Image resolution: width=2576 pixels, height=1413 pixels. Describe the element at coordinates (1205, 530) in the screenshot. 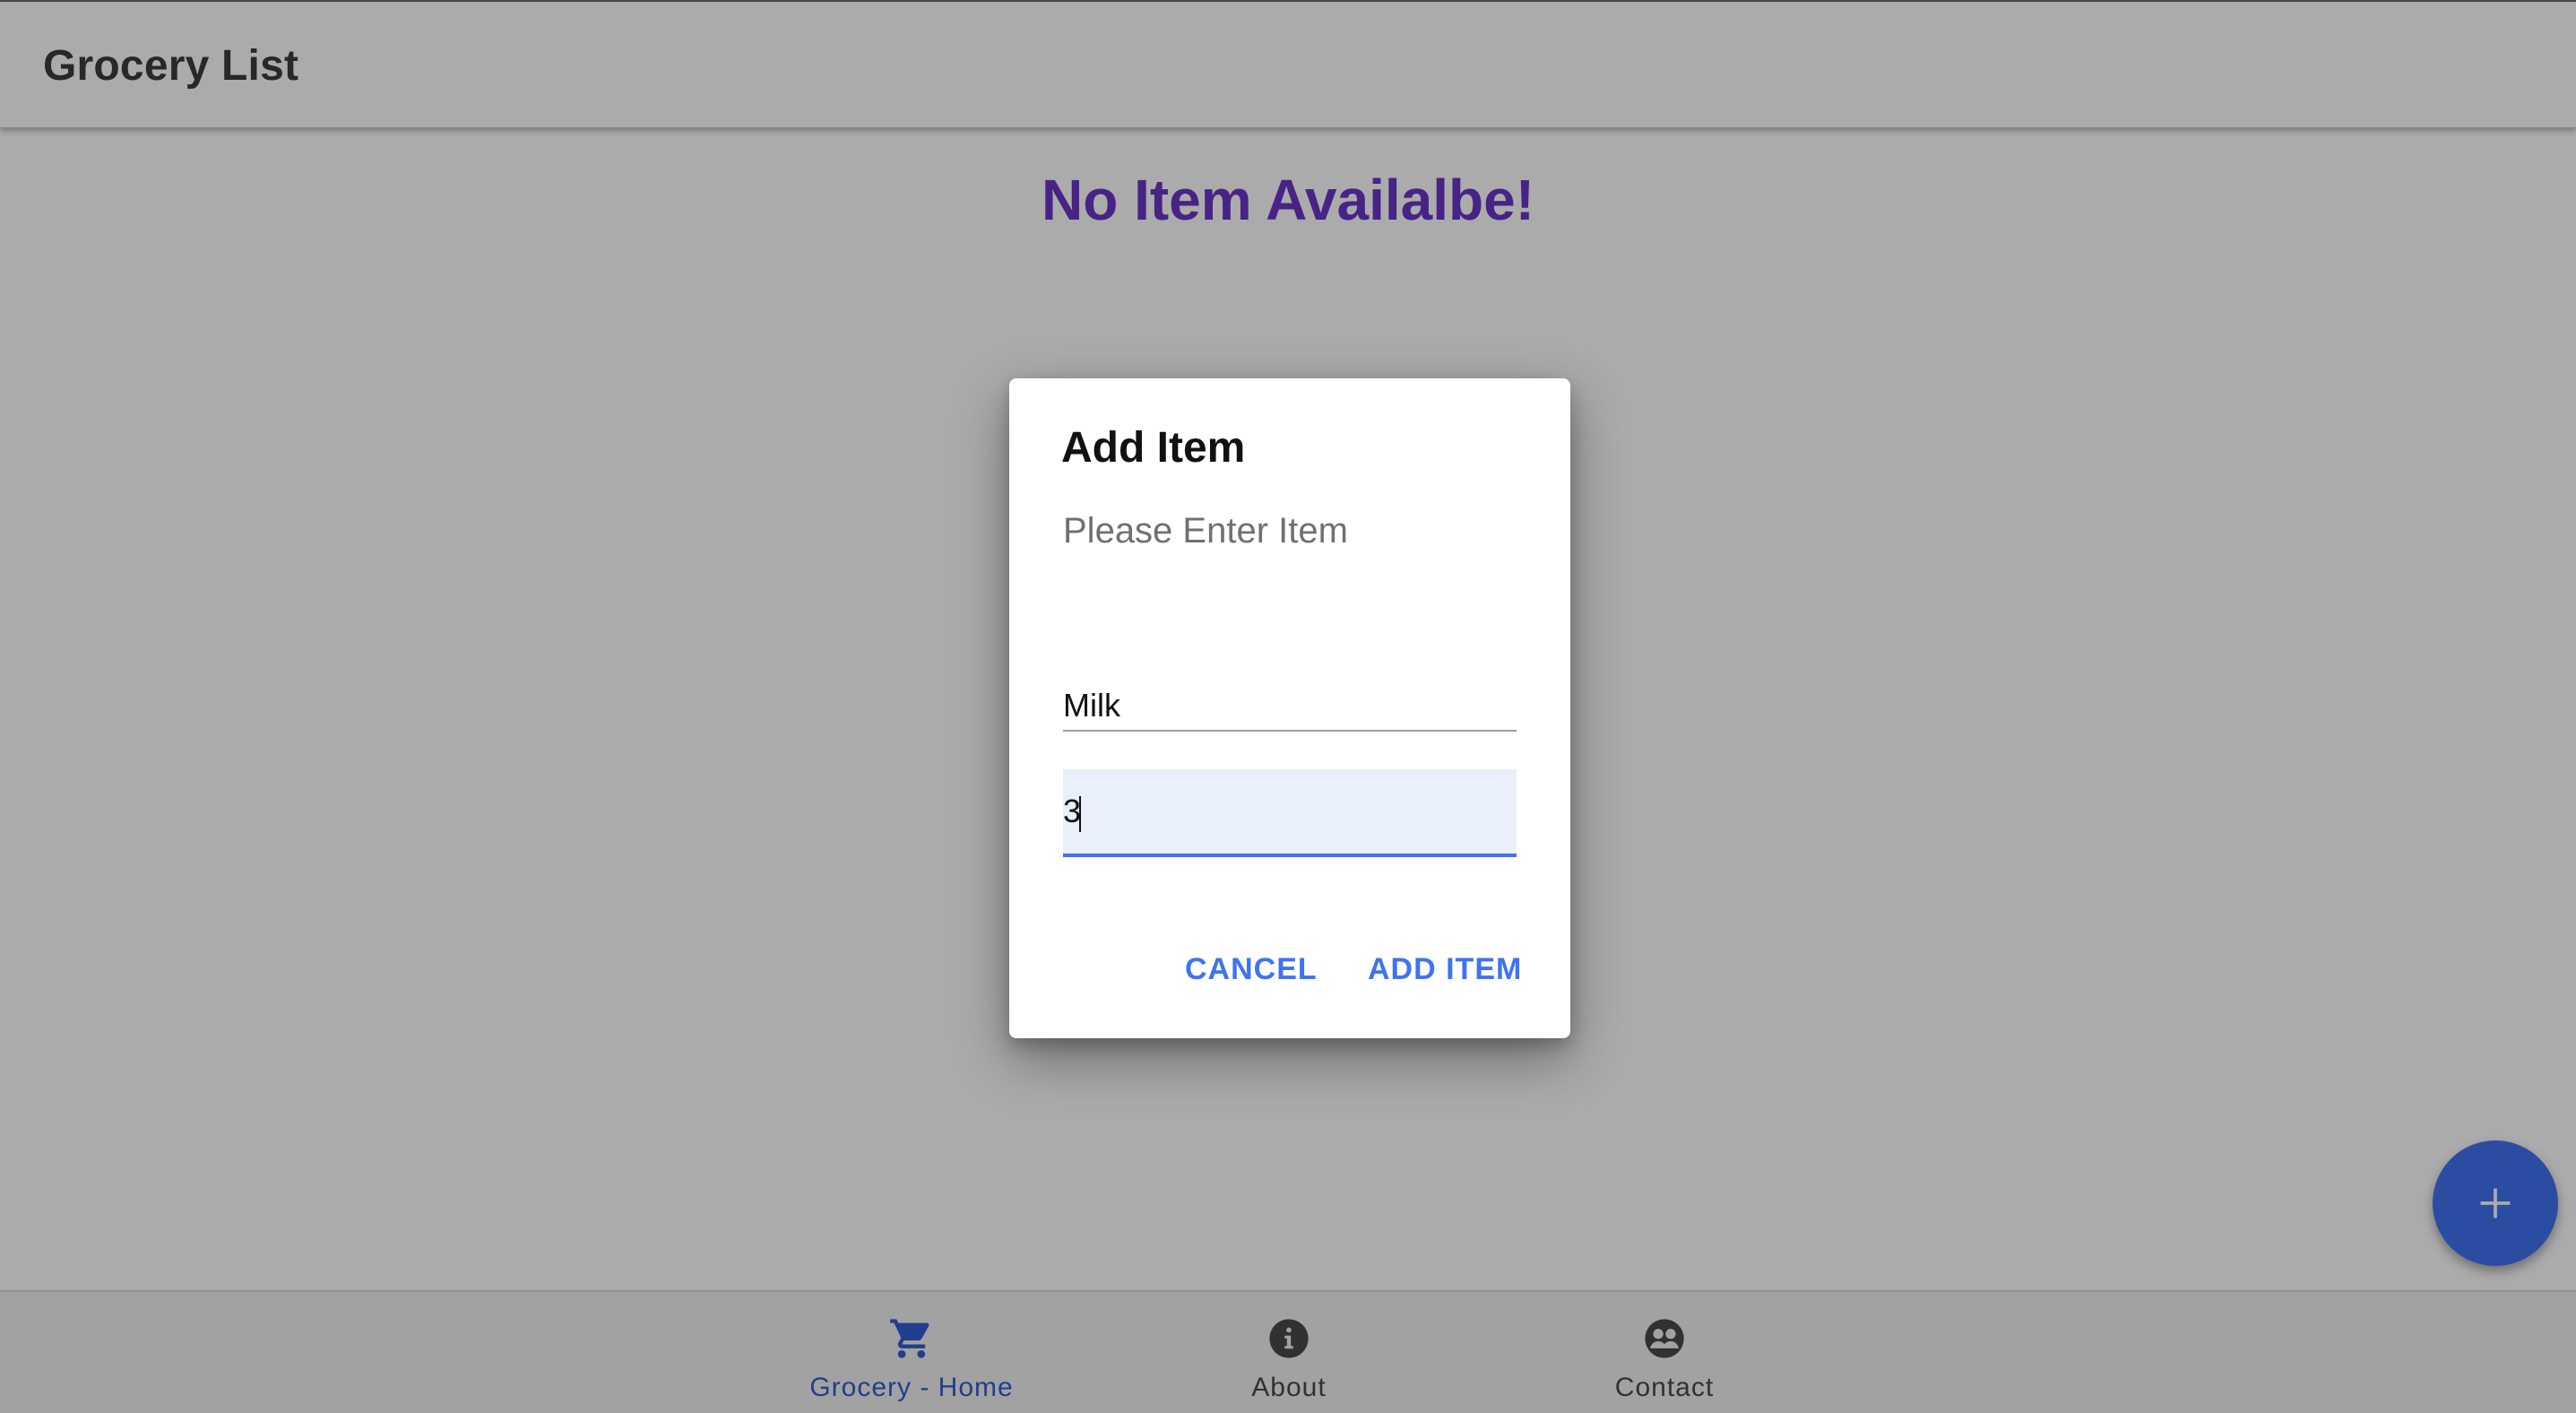

I see `dialog-description: Please Enter Item` at that location.